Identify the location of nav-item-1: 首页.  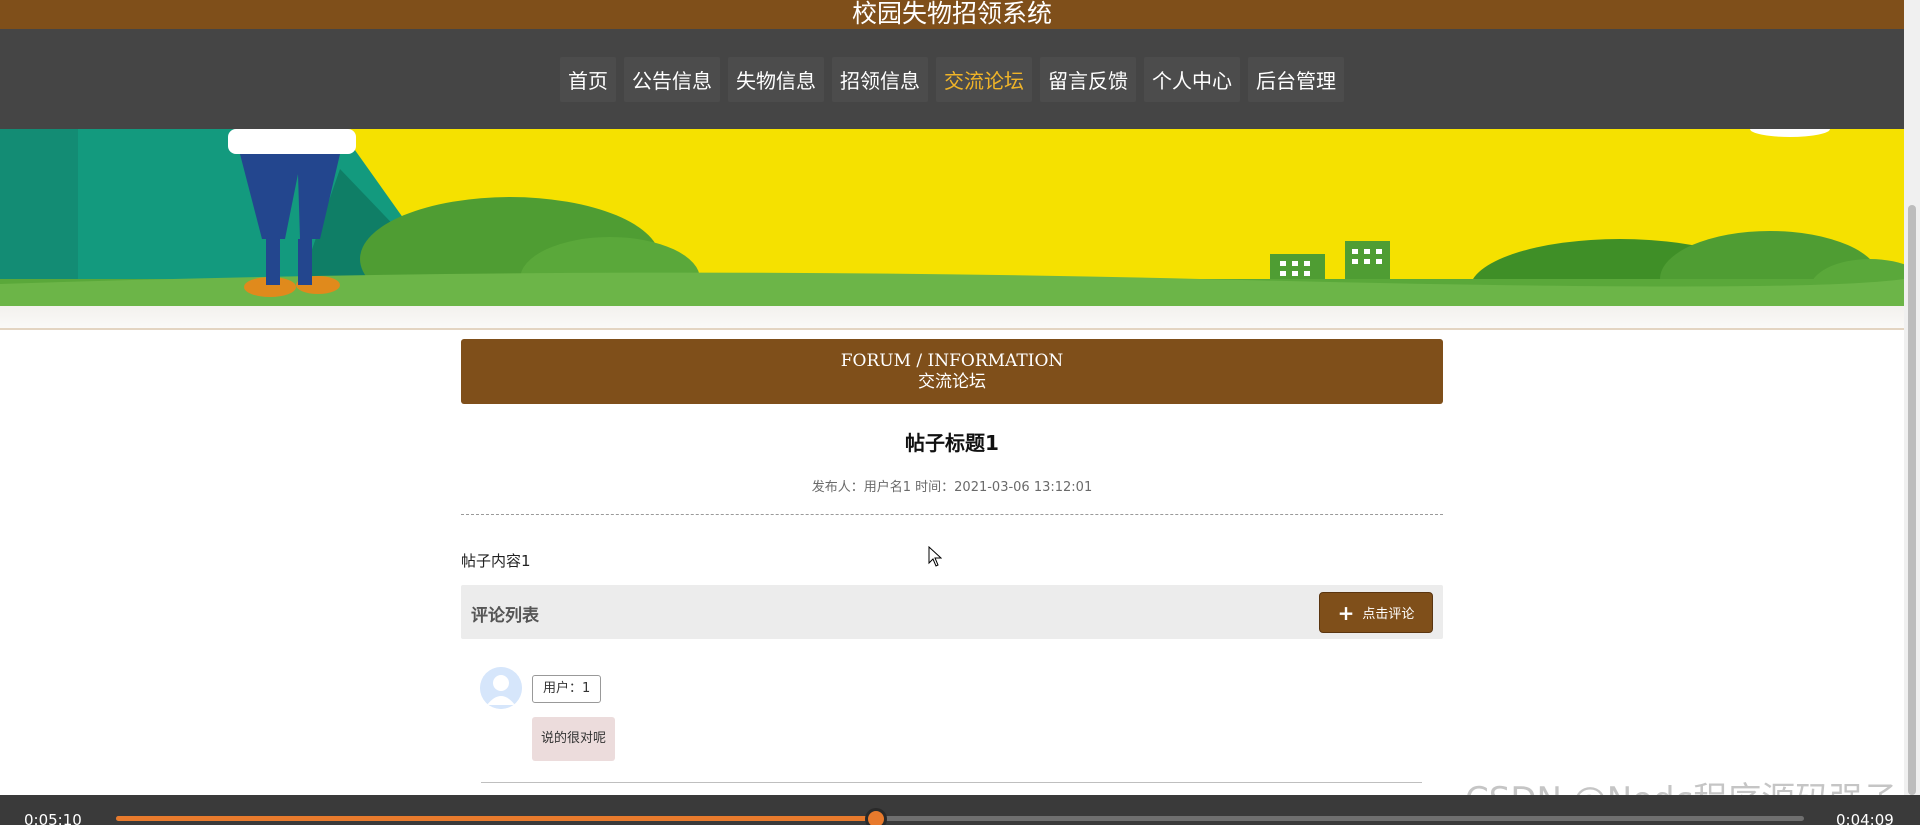
(588, 79).